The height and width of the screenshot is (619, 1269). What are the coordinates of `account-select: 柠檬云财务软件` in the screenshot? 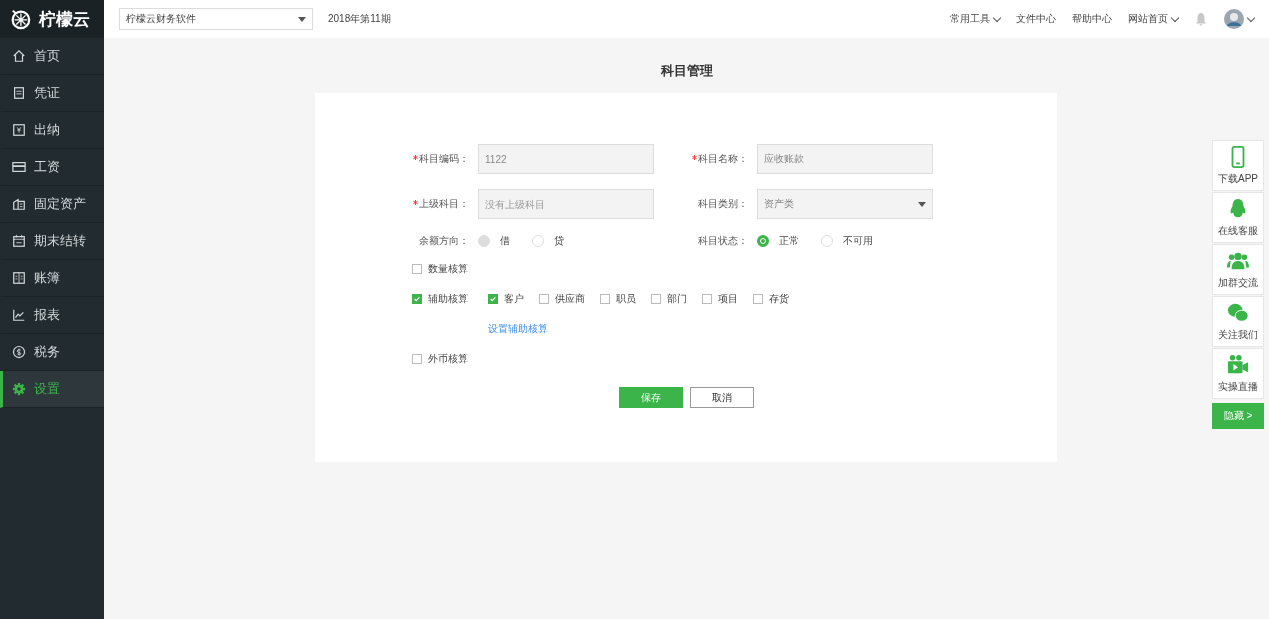 It's located at (216, 19).